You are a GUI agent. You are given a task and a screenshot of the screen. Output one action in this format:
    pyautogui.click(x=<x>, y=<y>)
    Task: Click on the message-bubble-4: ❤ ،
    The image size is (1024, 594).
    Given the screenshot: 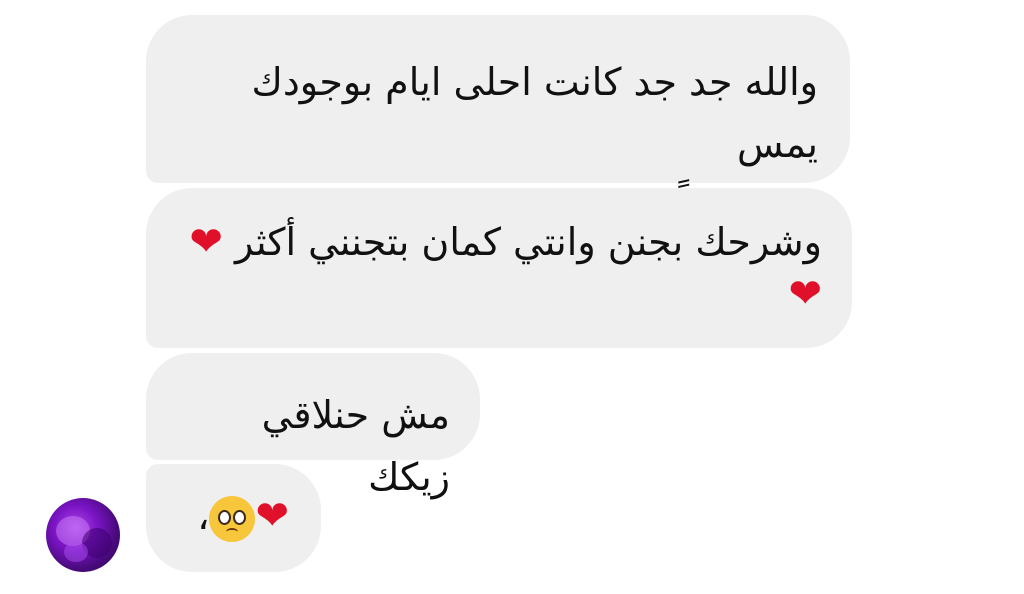 What is the action you would take?
    pyautogui.click(x=233, y=518)
    